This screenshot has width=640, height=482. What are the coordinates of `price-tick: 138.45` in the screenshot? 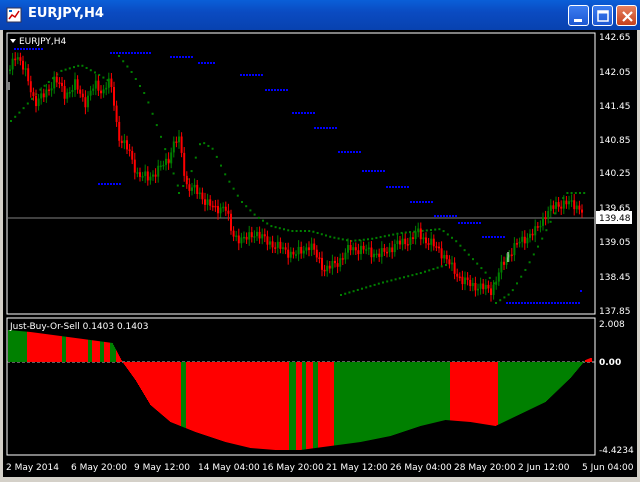 It's located at (615, 278).